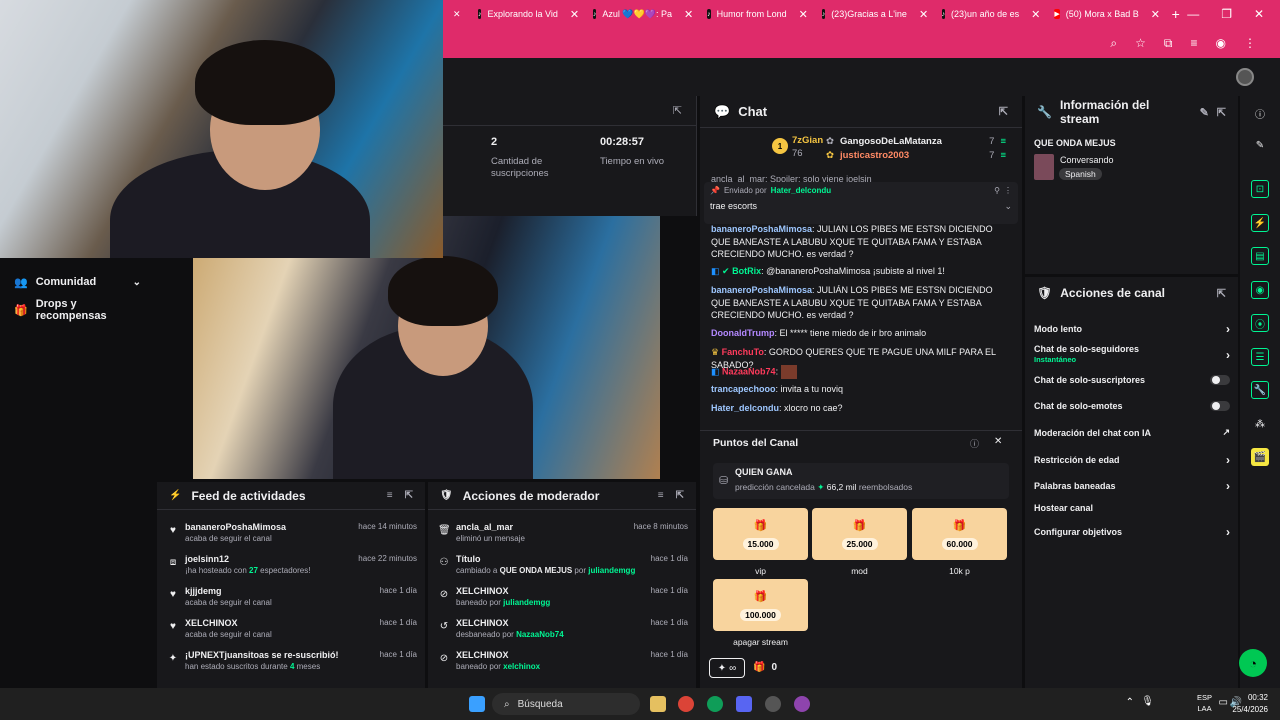 This screenshot has width=1280, height=720. What do you see at coordinates (1008, 206) in the screenshot?
I see `chevron-down-icon: ⌄` at bounding box center [1008, 206].